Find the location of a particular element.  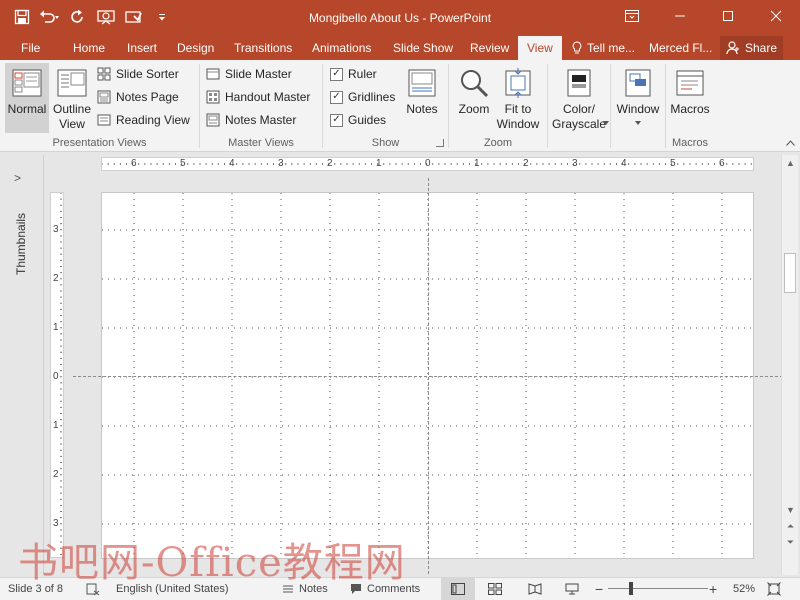

zoom-out-icon: − is located at coordinates (599, 589).